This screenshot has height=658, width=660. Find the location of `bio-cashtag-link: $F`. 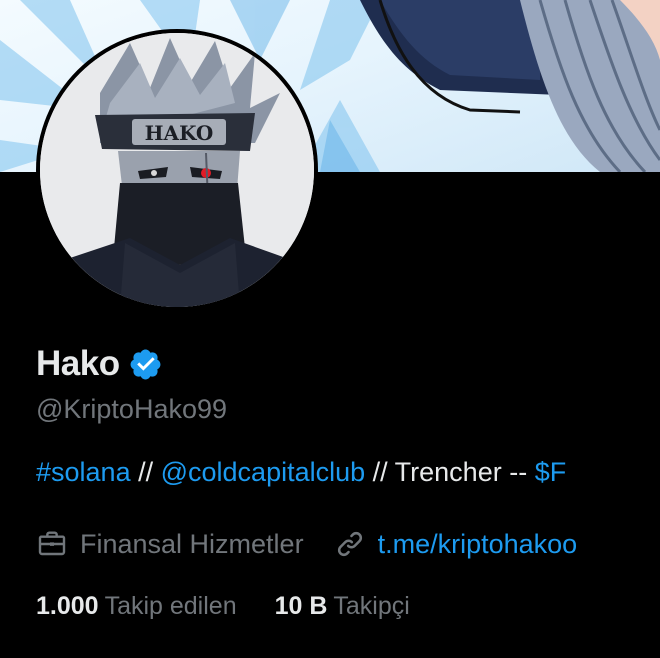

bio-cashtag-link: $F is located at coordinates (551, 472).